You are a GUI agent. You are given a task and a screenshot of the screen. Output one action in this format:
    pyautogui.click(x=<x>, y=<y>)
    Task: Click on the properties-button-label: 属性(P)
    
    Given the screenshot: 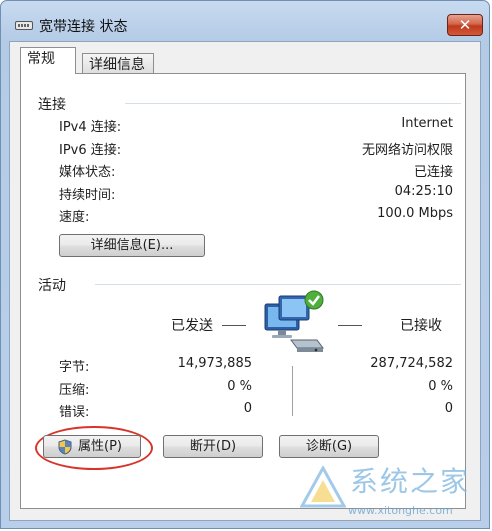 What is the action you would take?
    pyautogui.click(x=100, y=446)
    